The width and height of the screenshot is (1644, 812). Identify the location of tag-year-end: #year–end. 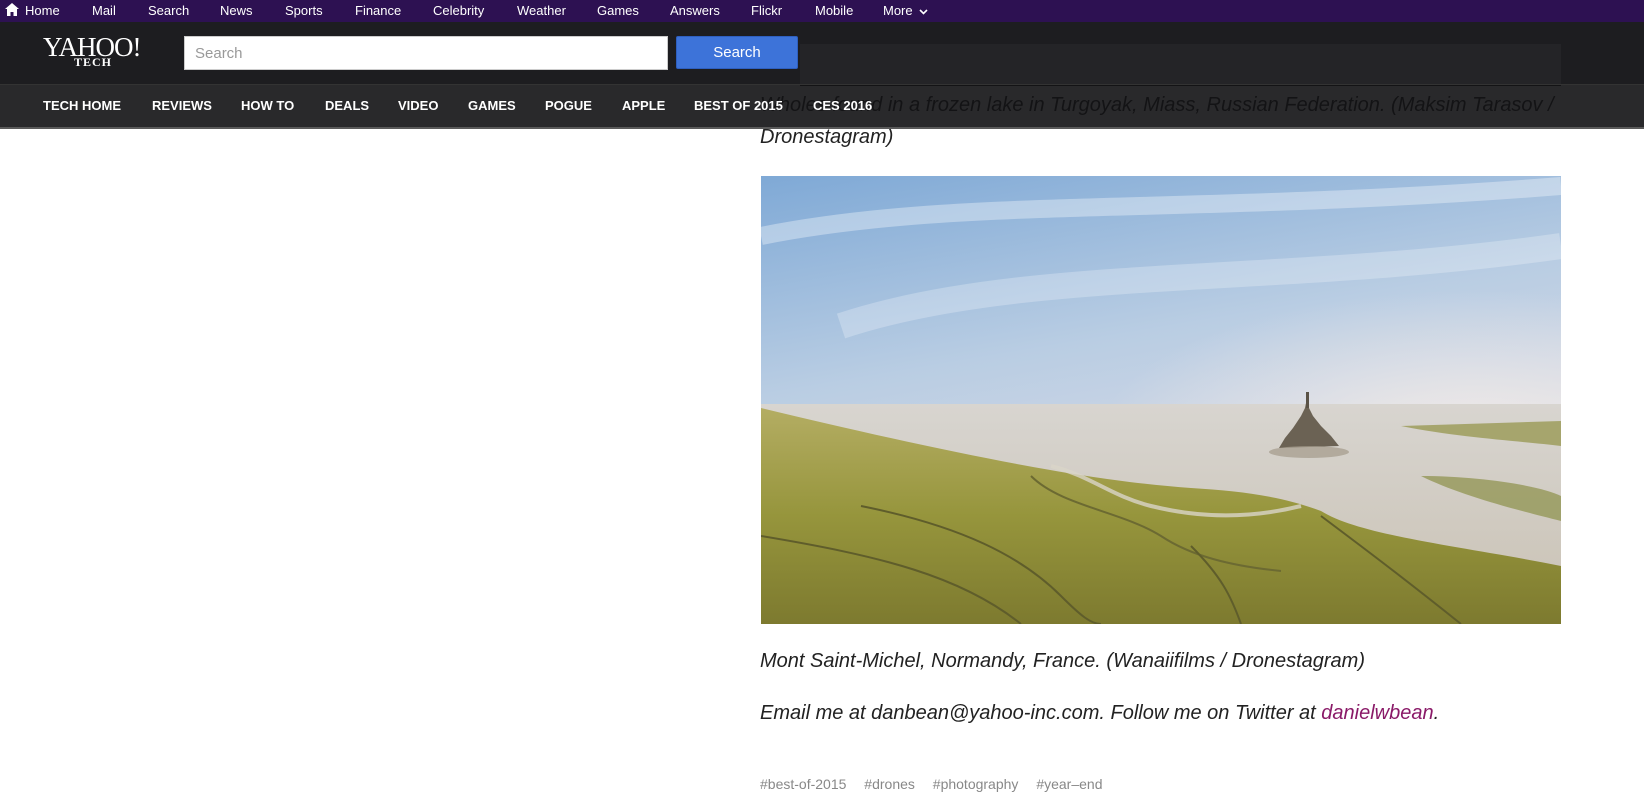
(1069, 784).